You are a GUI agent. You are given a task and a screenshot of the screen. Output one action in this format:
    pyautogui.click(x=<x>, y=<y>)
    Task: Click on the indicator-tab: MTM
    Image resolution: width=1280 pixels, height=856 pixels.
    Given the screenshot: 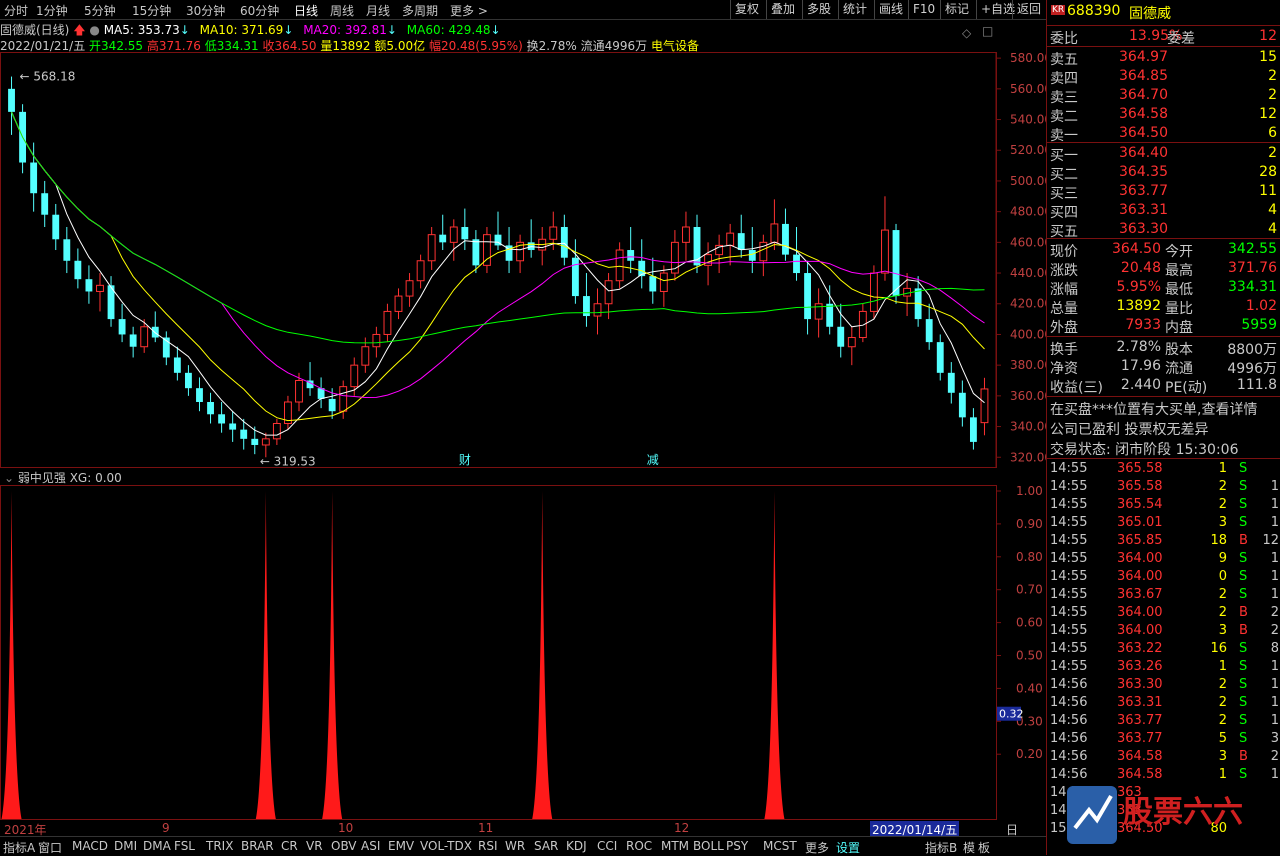 What is the action you would take?
    pyautogui.click(x=675, y=846)
    